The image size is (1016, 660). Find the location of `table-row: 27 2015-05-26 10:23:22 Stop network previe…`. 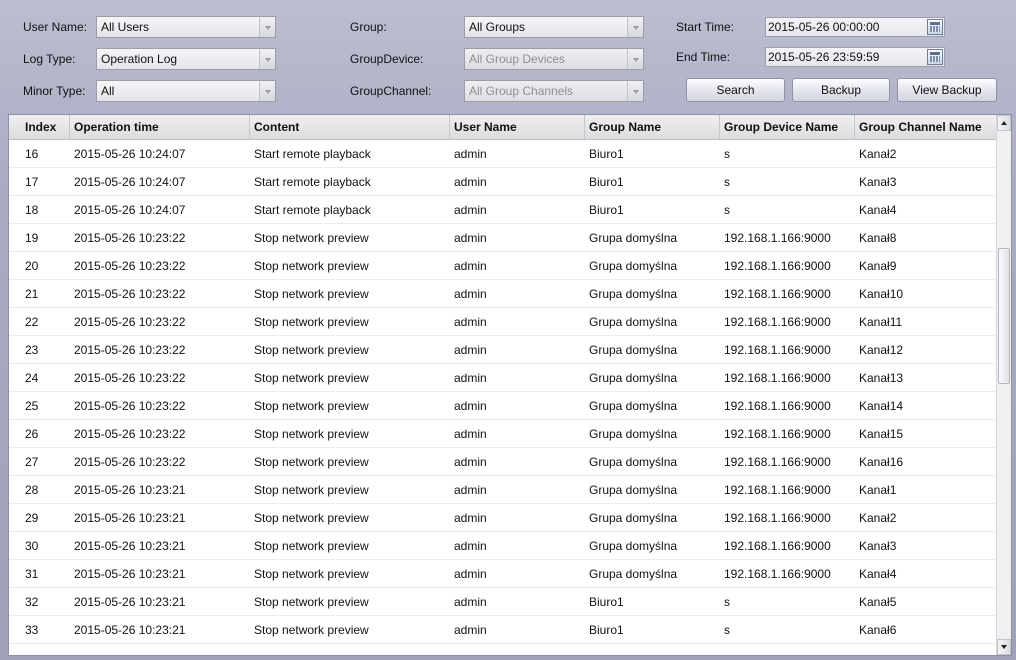

table-row: 27 2015-05-26 10:23:22 Stop network previe… is located at coordinates (503, 462).